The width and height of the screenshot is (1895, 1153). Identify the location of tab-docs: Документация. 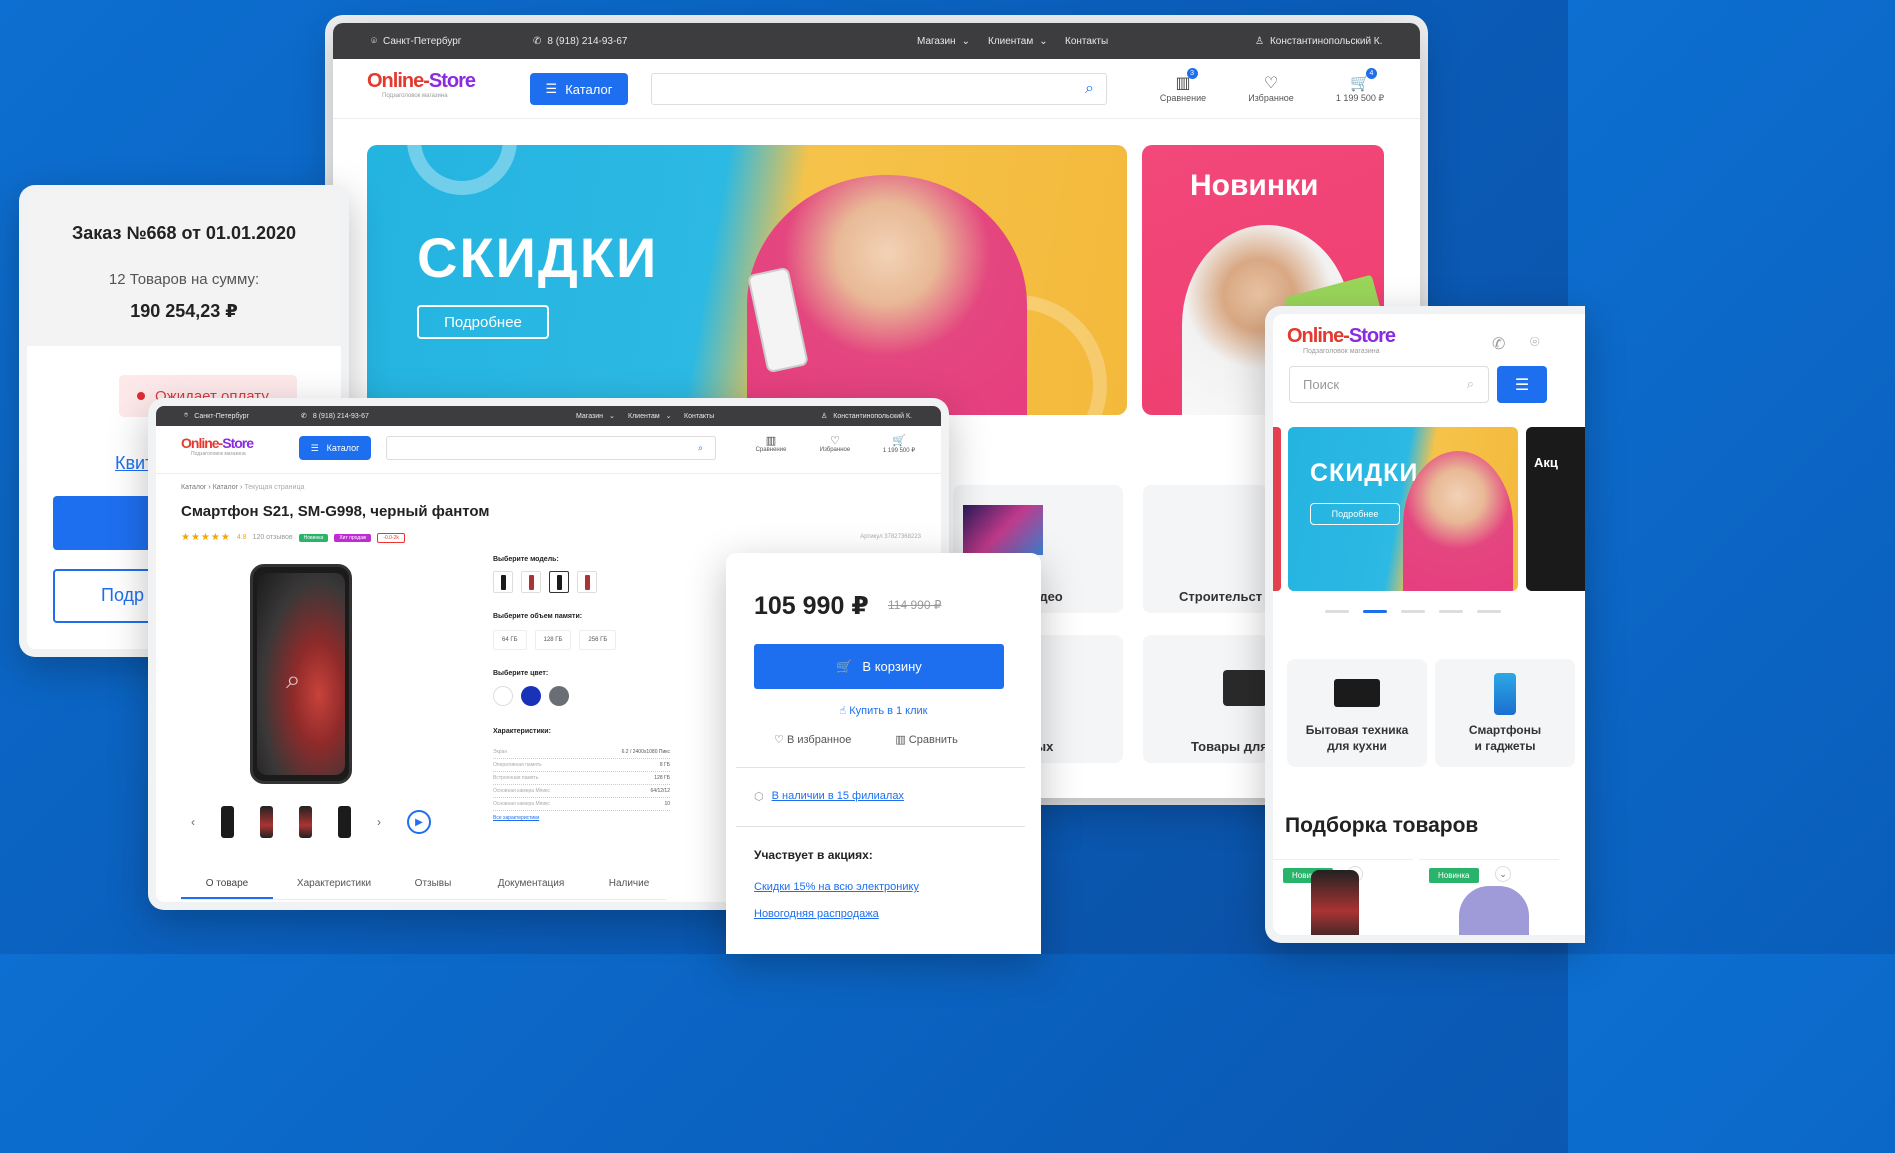
(531, 884).